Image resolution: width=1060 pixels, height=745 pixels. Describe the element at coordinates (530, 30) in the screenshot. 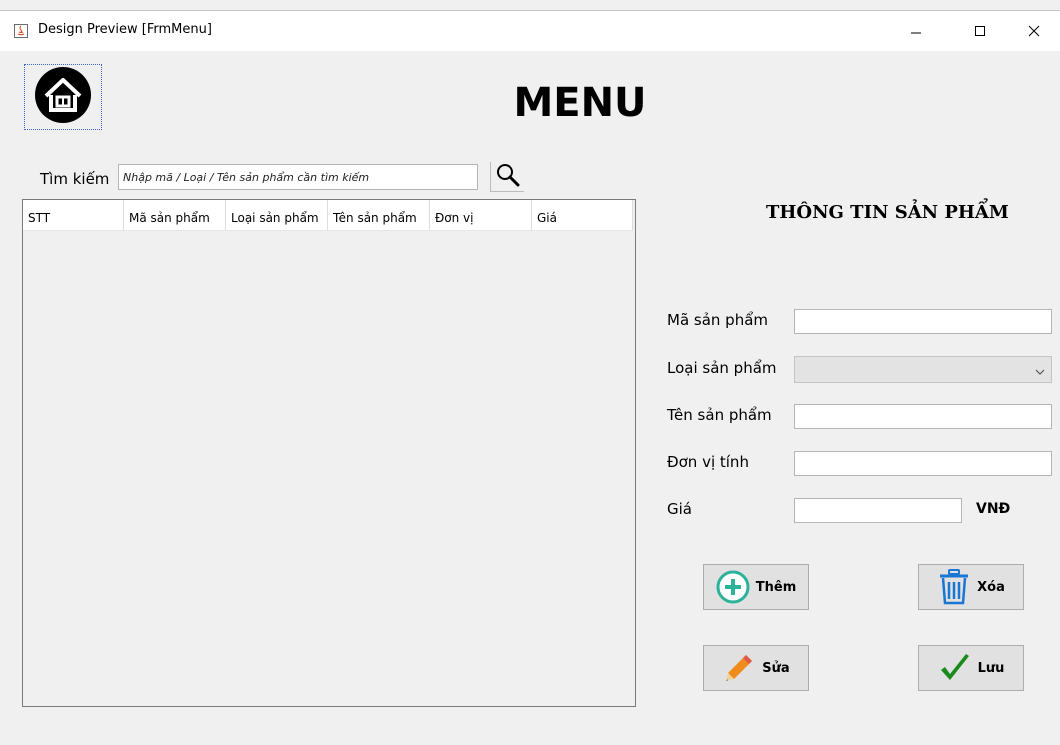

I see `title-bar: Design Preview [FrmMenu]` at that location.